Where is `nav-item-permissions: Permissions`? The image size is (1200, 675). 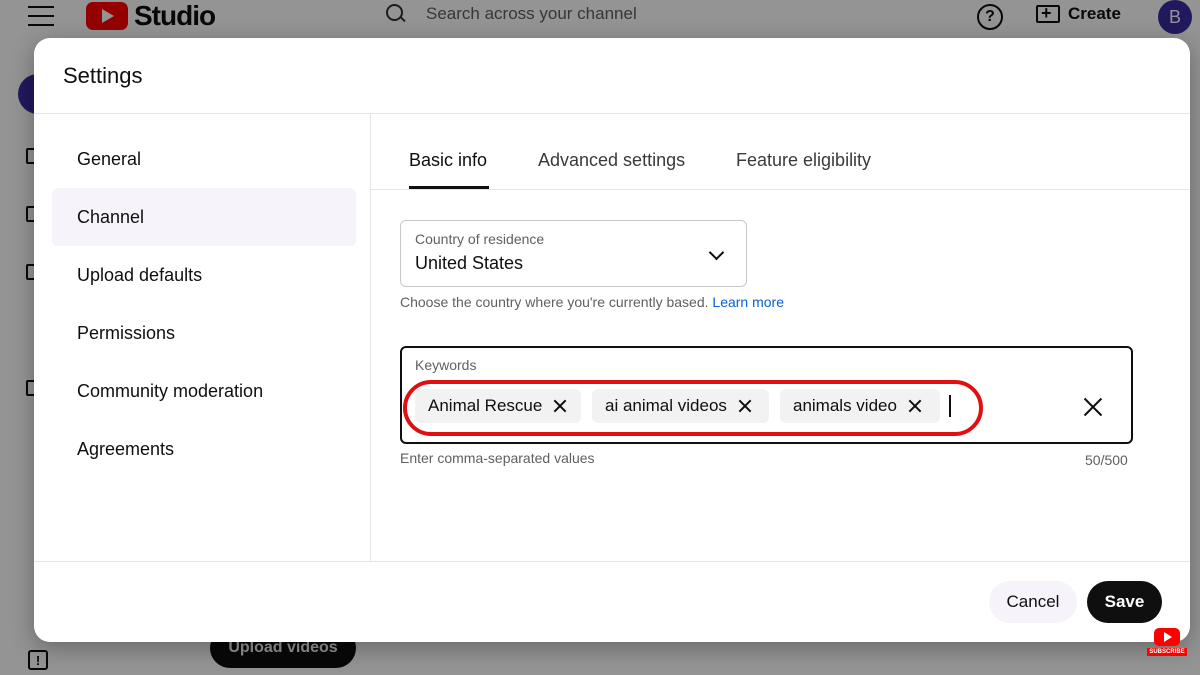 nav-item-permissions: Permissions is located at coordinates (202, 333).